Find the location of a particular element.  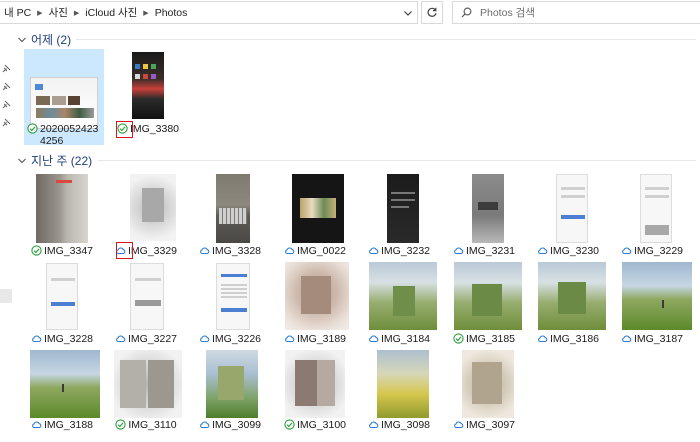

file-tile: IMG_3097 is located at coordinates (484, 394).